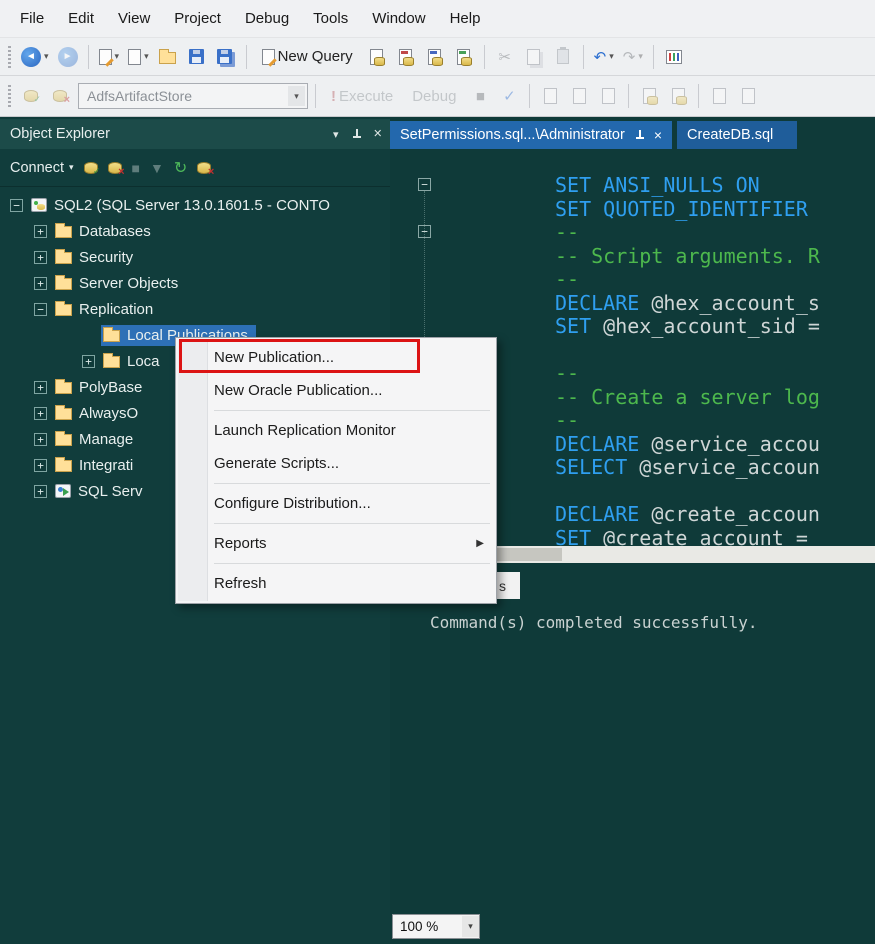 Image resolution: width=875 pixels, height=944 pixels. I want to click on connect-button: Connect ▾, so click(42, 168).